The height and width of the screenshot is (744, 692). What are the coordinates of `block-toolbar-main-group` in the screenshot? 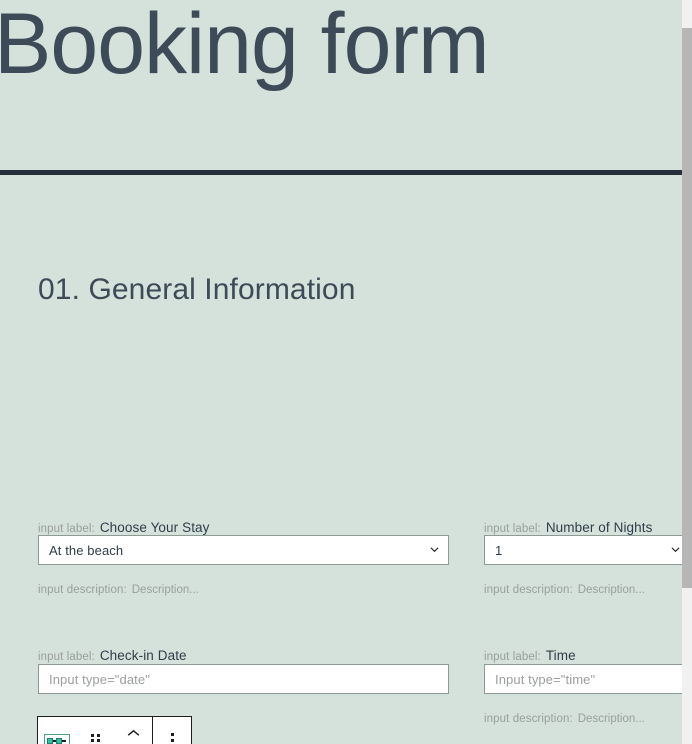 It's located at (95, 730).